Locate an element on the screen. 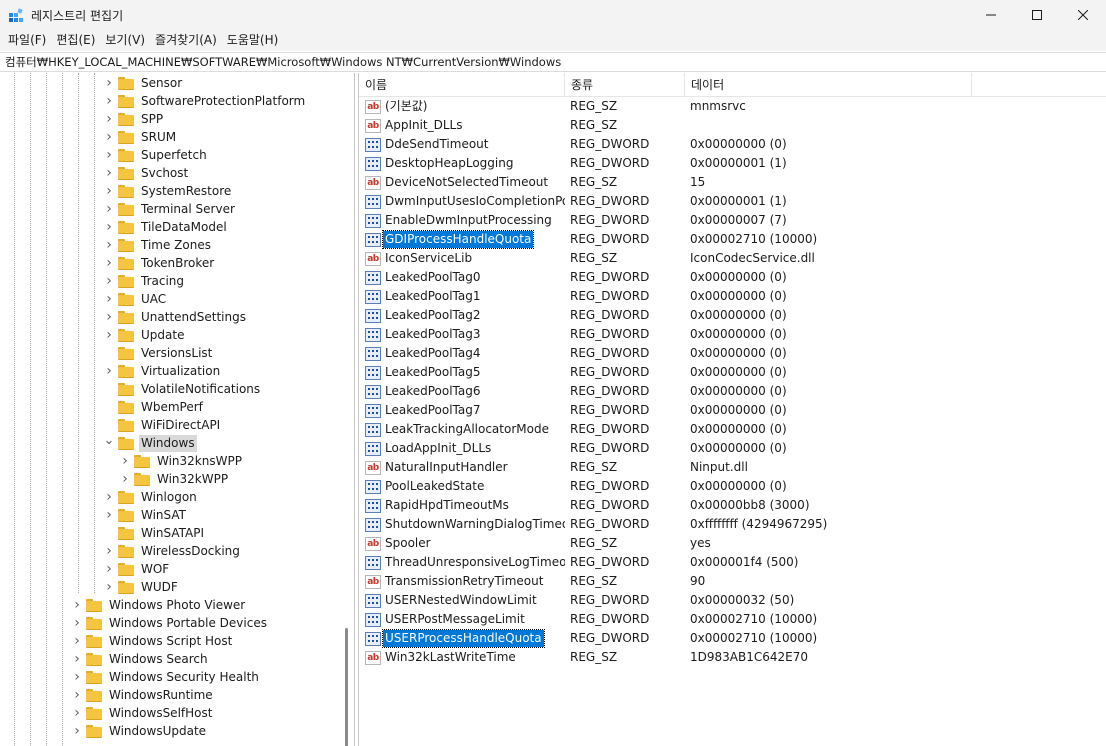 The image size is (1106, 746). value-row: LeakedPoolTag1 REG_DWORD 0x00000000 (0) is located at coordinates (732, 296).